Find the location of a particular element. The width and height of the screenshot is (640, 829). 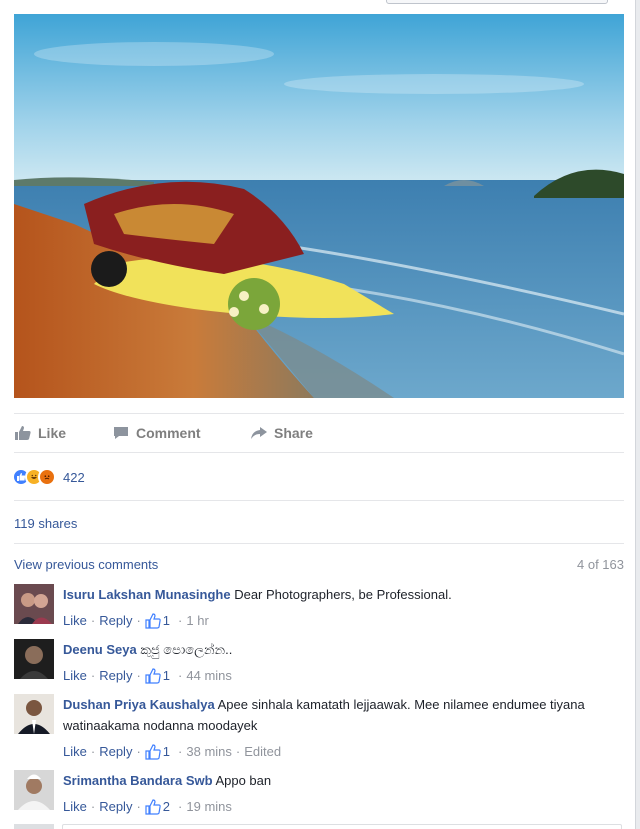

comment-meta: Like · Reply · 2 · 19 mins is located at coordinates (341, 806).